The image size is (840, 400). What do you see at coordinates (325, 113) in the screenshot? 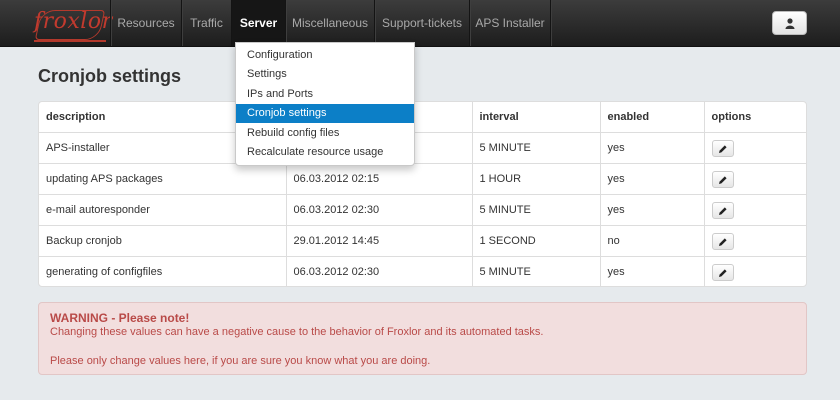
I see `menu-item-cronjob-settings: Cronjob settings` at bounding box center [325, 113].